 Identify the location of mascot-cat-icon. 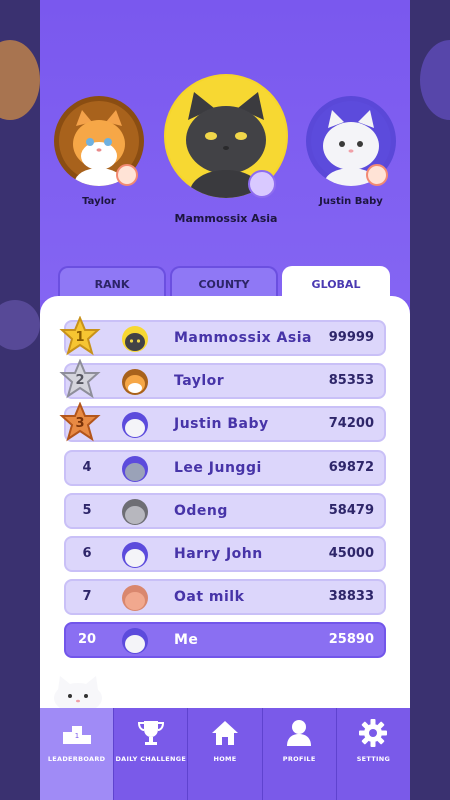
(78, 694).